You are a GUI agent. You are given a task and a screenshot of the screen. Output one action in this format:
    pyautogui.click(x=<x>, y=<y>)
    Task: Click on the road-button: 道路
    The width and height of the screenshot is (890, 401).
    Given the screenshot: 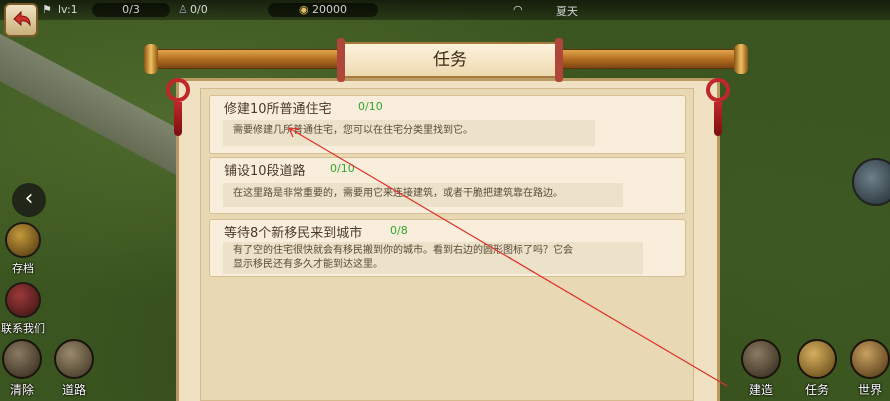 What is the action you would take?
    pyautogui.click(x=74, y=368)
    